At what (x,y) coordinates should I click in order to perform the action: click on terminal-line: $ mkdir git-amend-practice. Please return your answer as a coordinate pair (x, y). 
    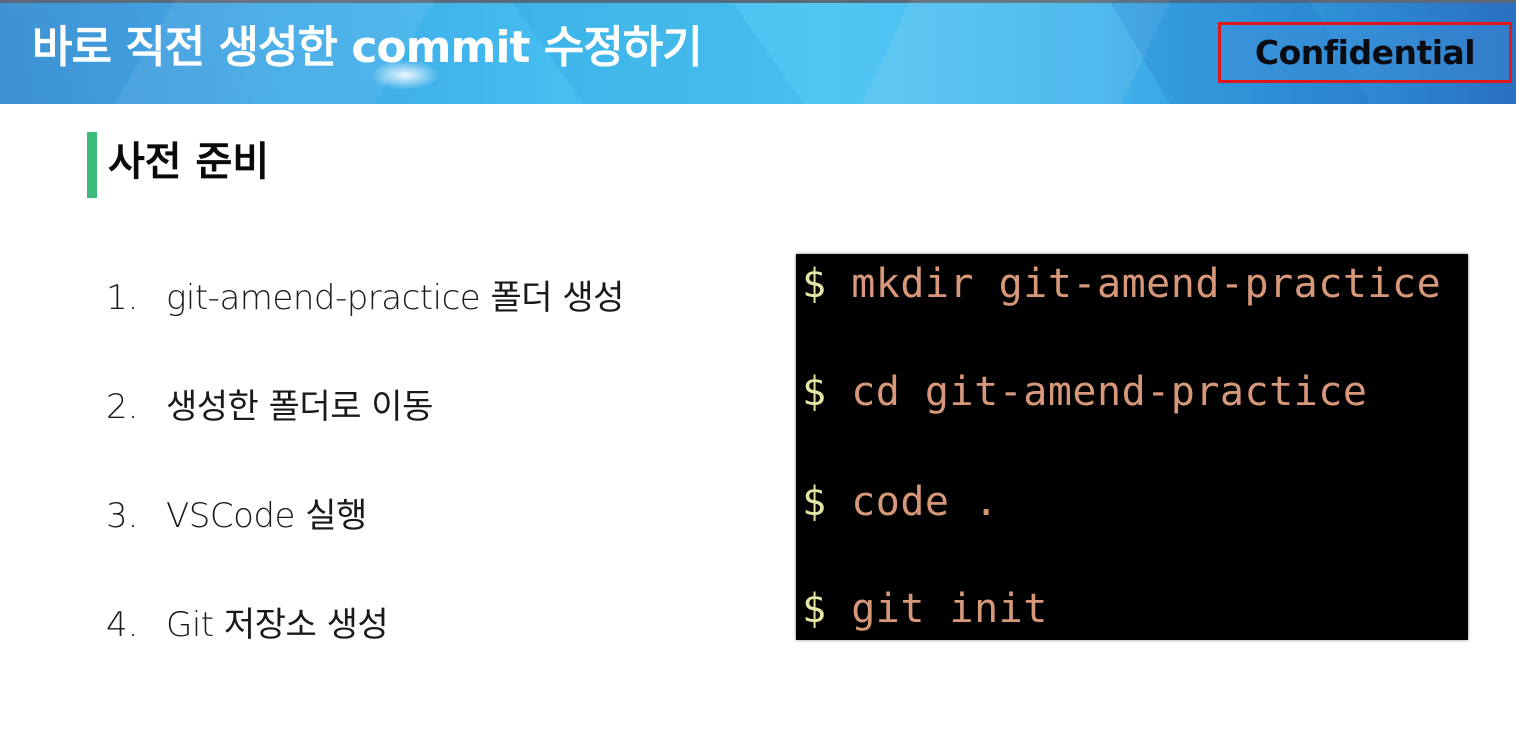
    Looking at the image, I should click on (1121, 284).